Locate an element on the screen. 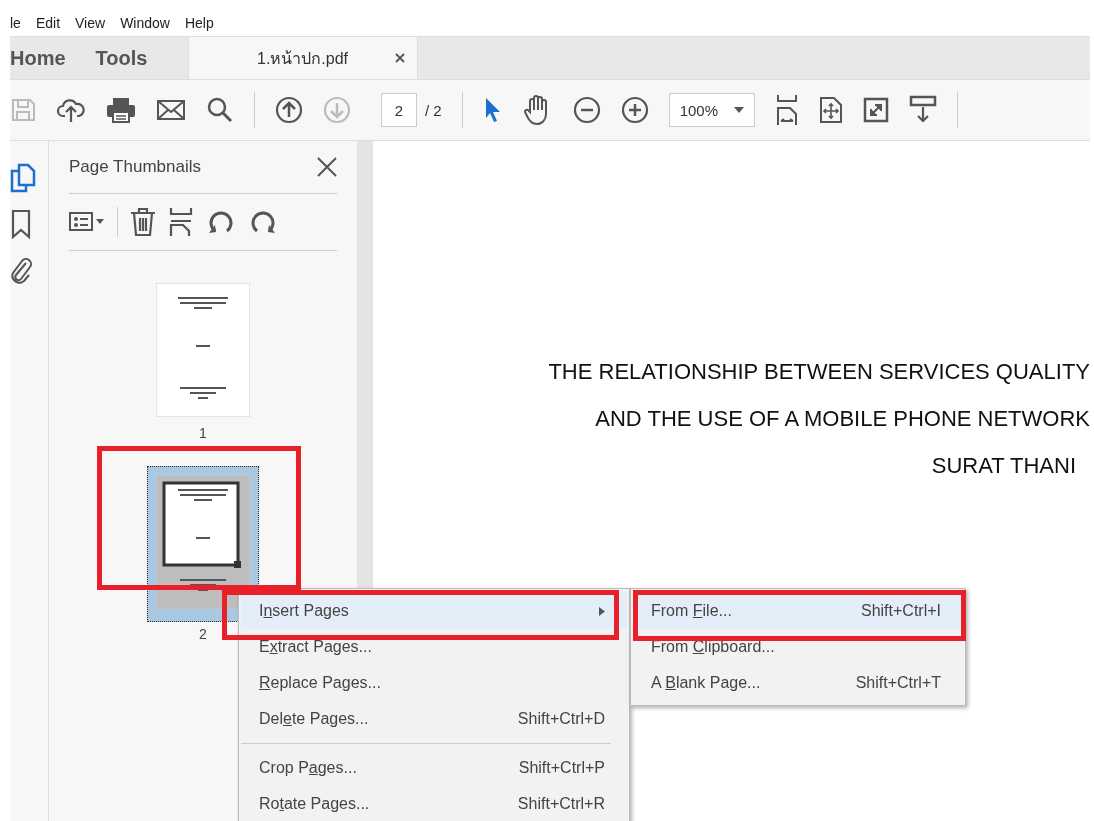 This screenshot has width=1094, height=821. bookmark-icon is located at coordinates (21, 224).